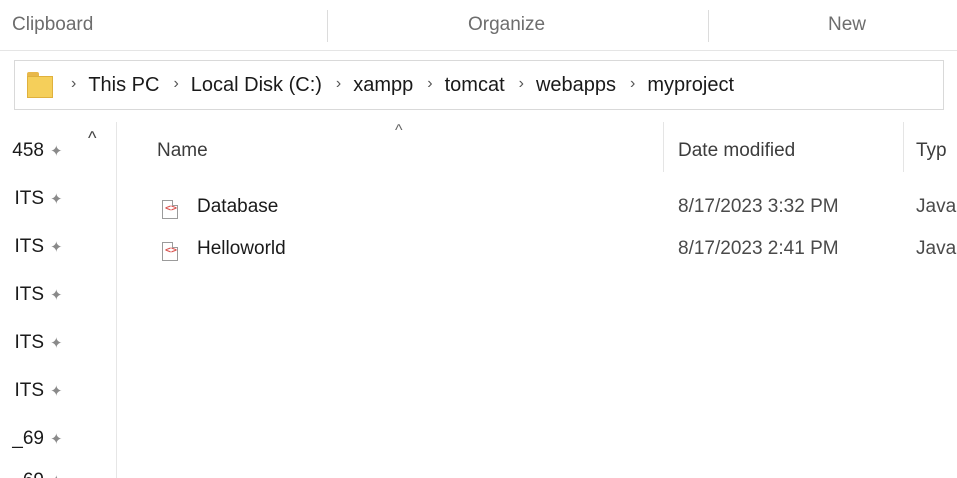 This screenshot has height=478, width=957. What do you see at coordinates (182, 151) in the screenshot?
I see `column-header-name: Name` at bounding box center [182, 151].